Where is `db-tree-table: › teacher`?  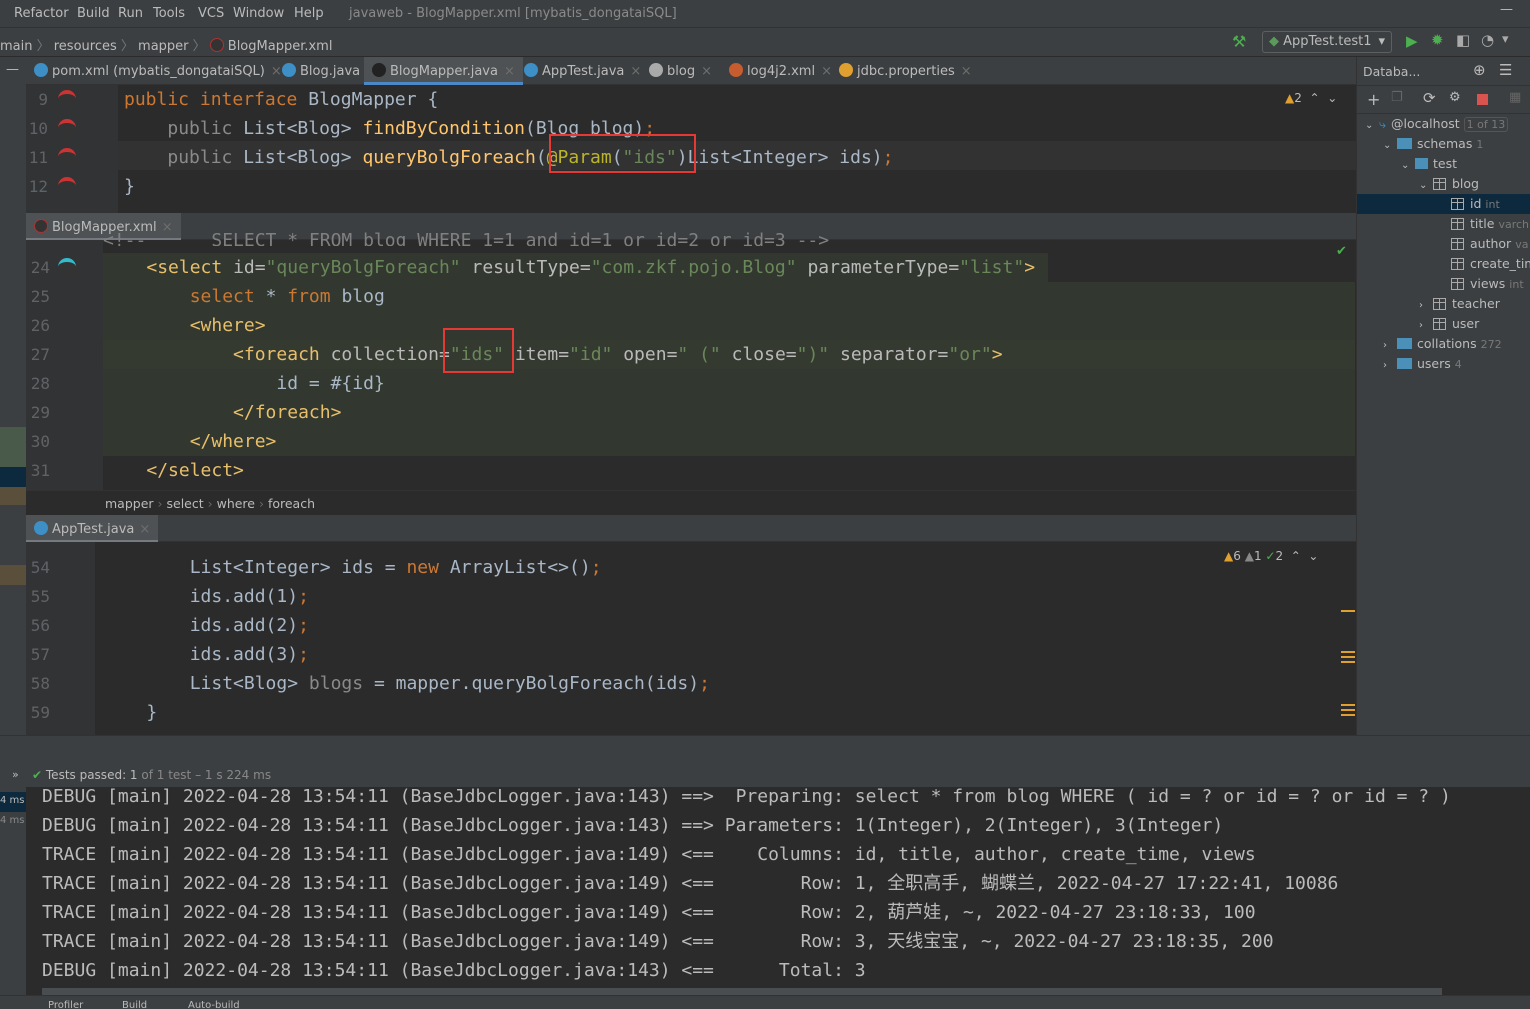
db-tree-table: › teacher is located at coordinates (1443, 304).